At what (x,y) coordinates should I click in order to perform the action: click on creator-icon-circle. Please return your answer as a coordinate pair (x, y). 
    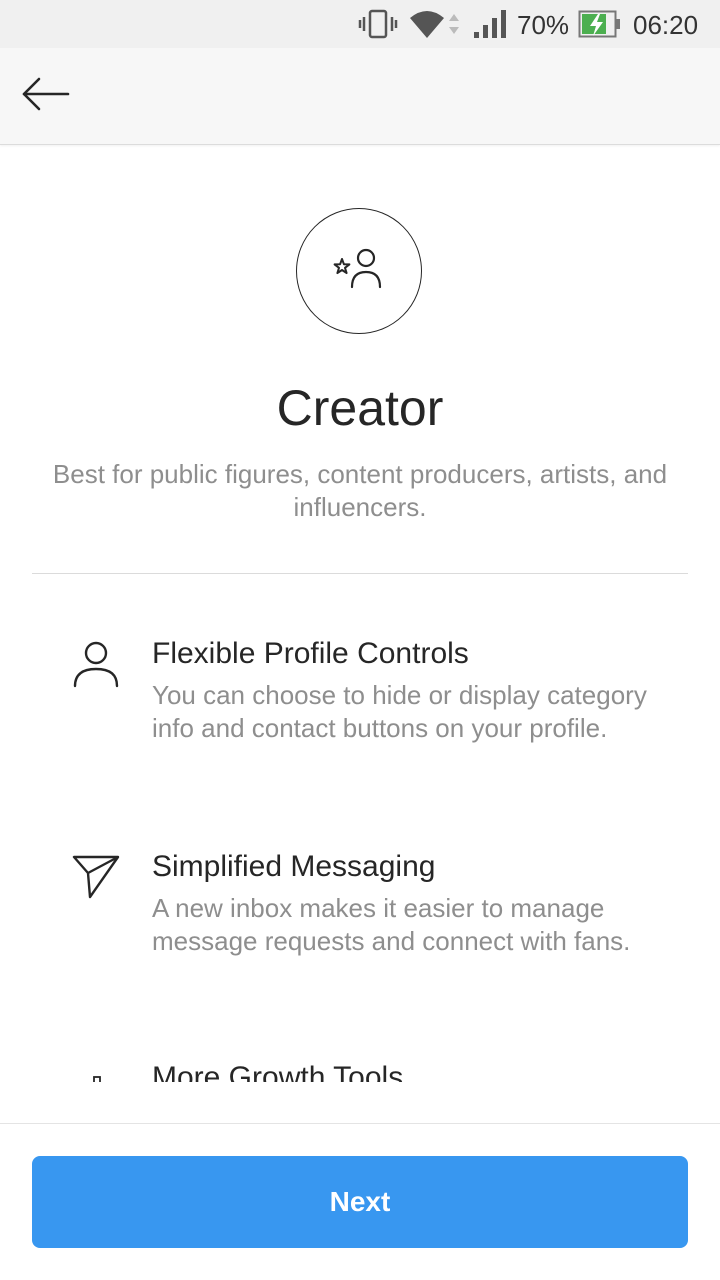
    Looking at the image, I should click on (359, 271).